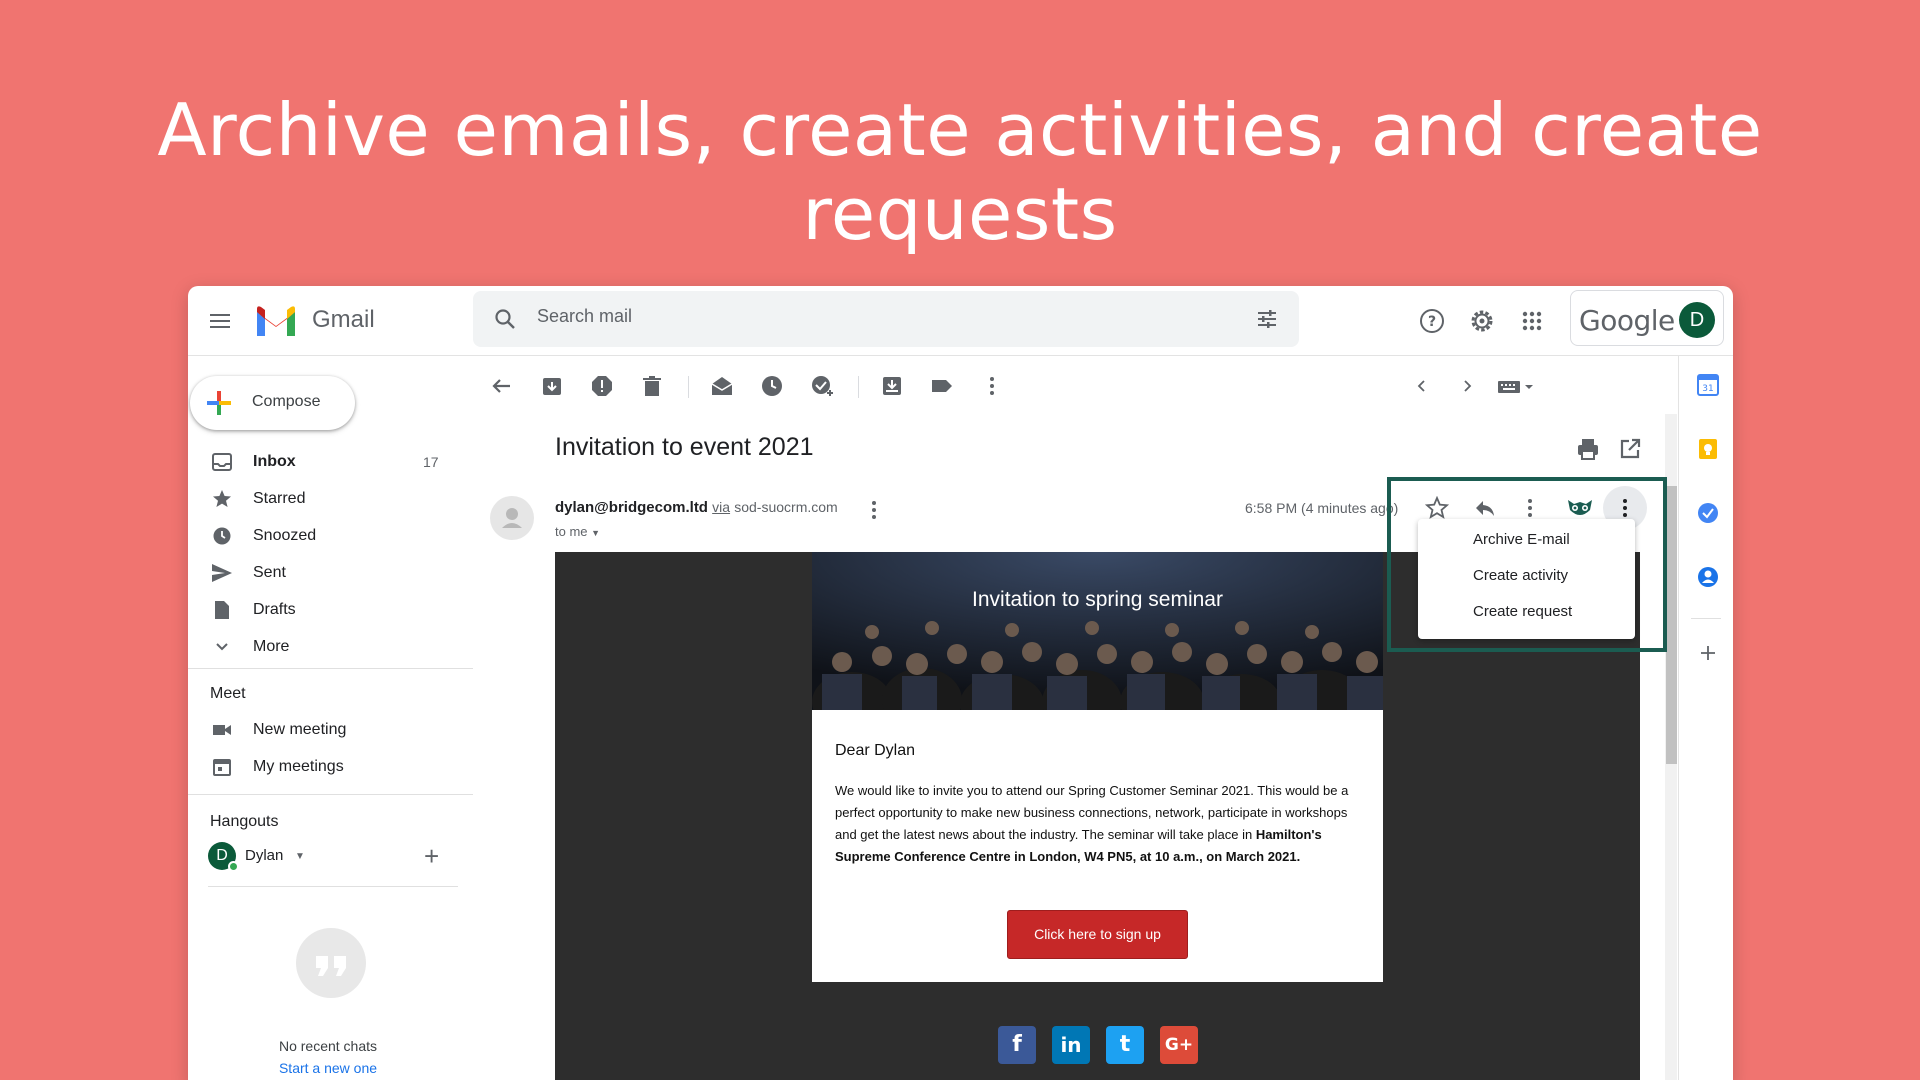 The height and width of the screenshot is (1080, 1920). Describe the element at coordinates (431, 856) in the screenshot. I see `add-hangout-plus-icon: +` at that location.